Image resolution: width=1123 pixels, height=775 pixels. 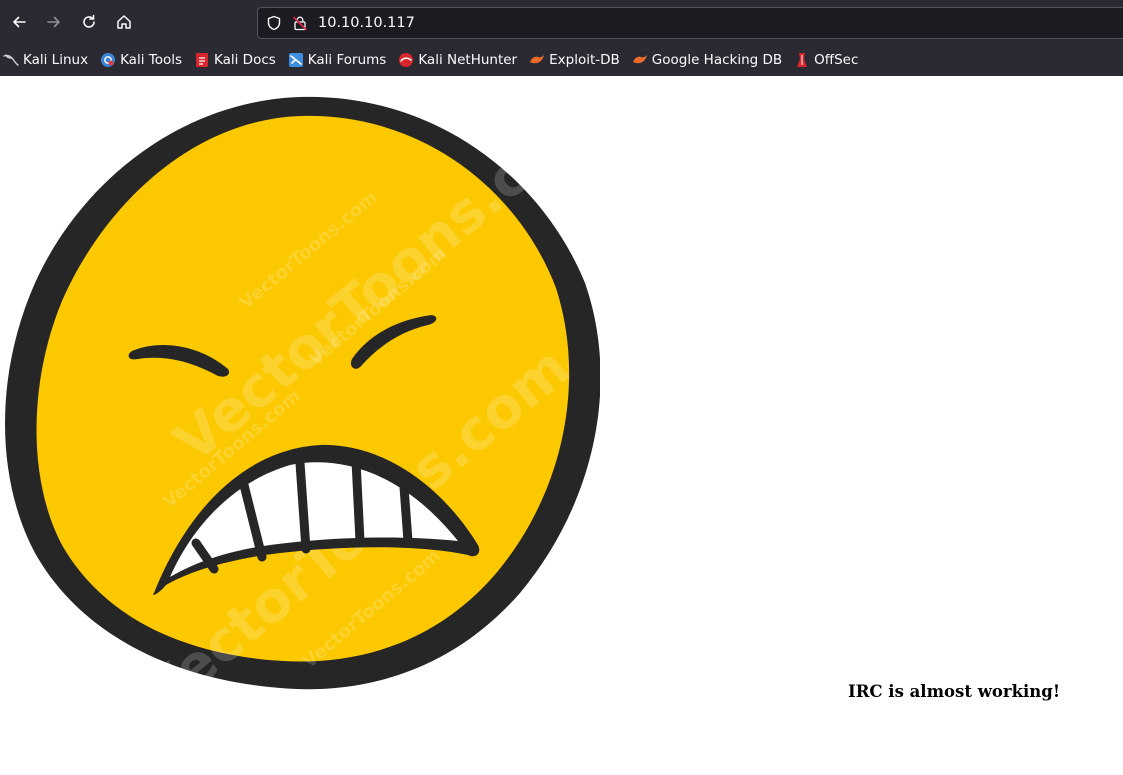 I want to click on bookmark-label: Kali Tools, so click(x=151, y=59).